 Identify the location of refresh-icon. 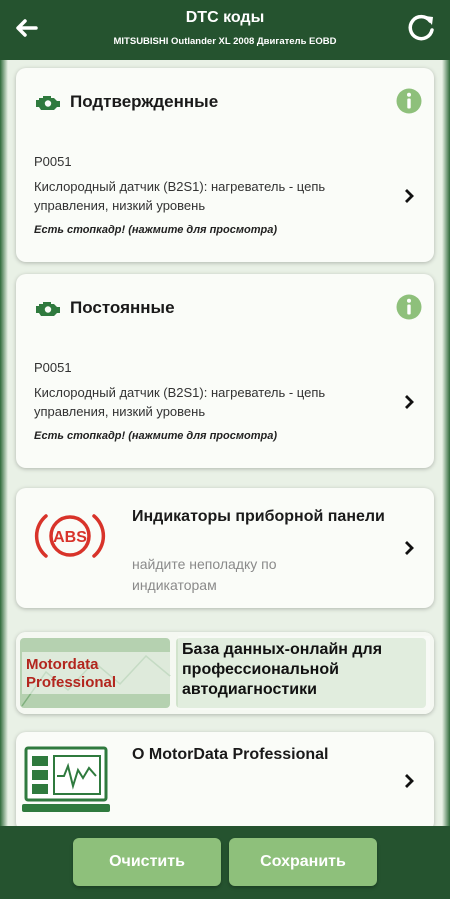
(422, 28).